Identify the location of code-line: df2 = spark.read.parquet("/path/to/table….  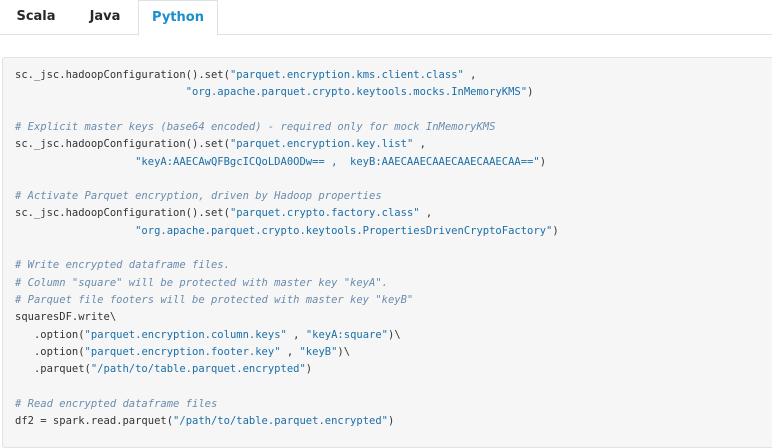
(204, 421).